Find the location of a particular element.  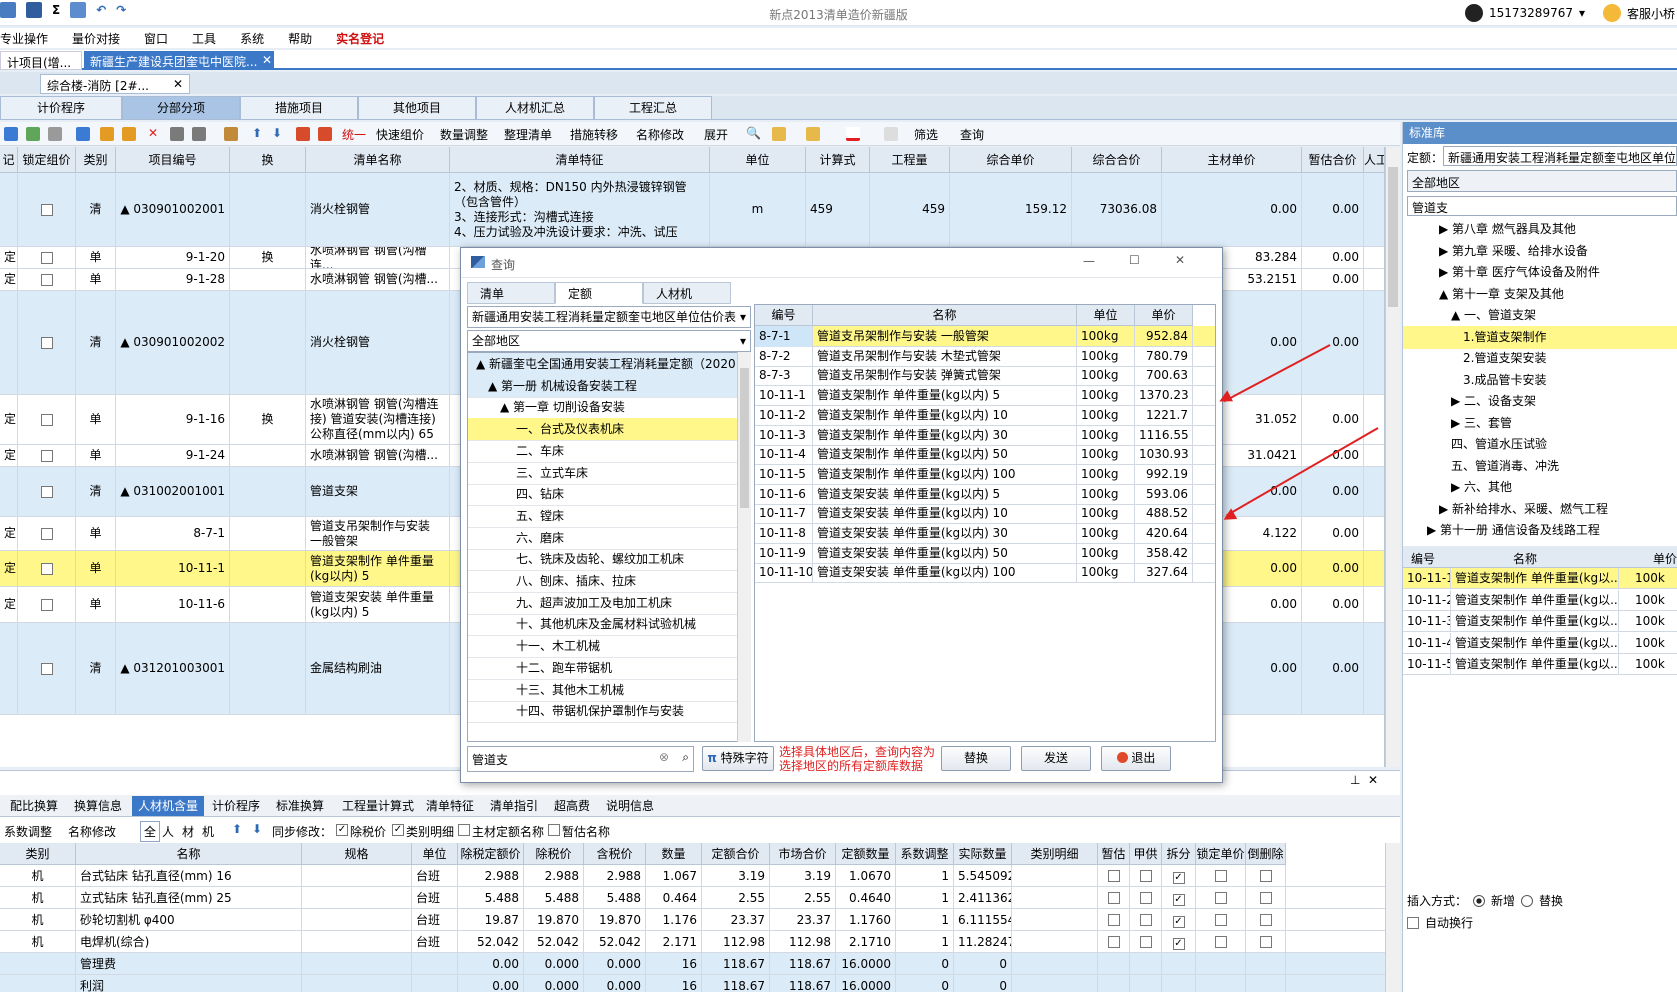

quota-row: 10-11-6 管道支架安装 单件重量(kg以内) 5 100kg 593.06 is located at coordinates (985, 494).